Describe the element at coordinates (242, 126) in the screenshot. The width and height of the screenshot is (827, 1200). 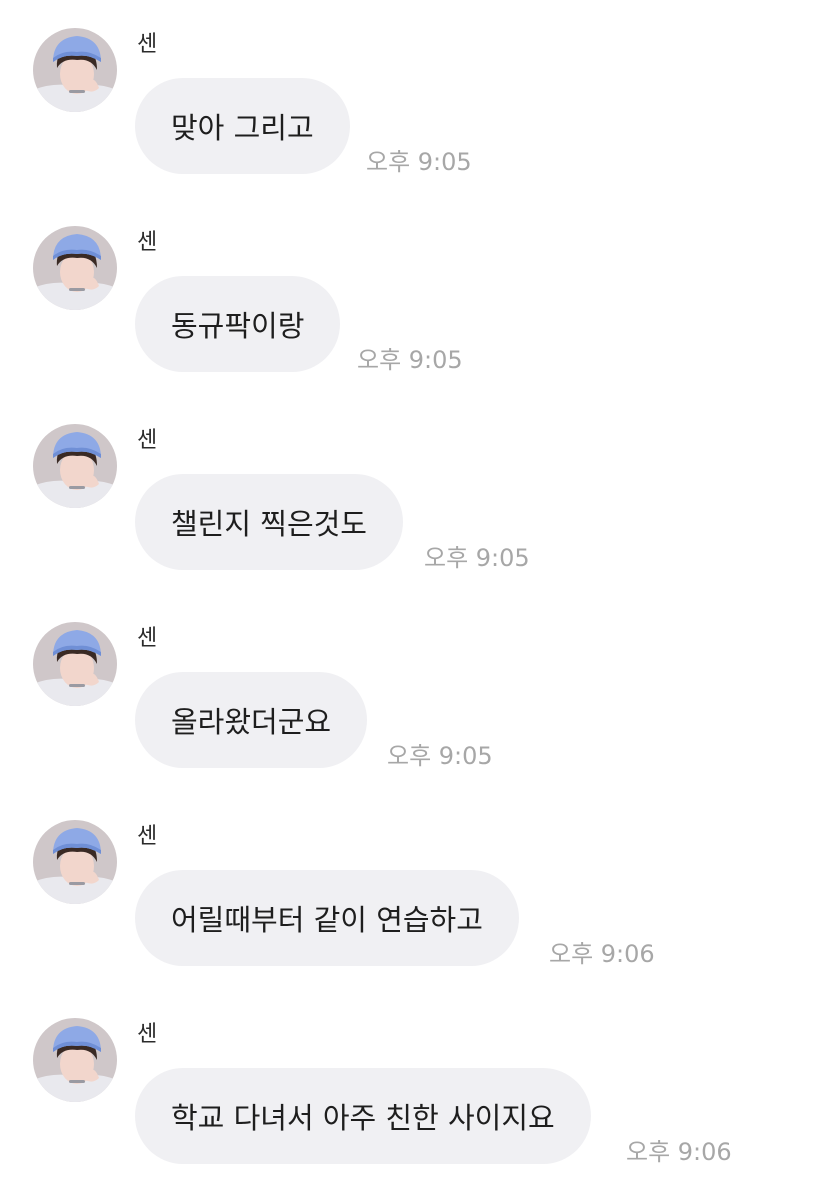
I see `message-bubble: 맞아 그리고` at that location.